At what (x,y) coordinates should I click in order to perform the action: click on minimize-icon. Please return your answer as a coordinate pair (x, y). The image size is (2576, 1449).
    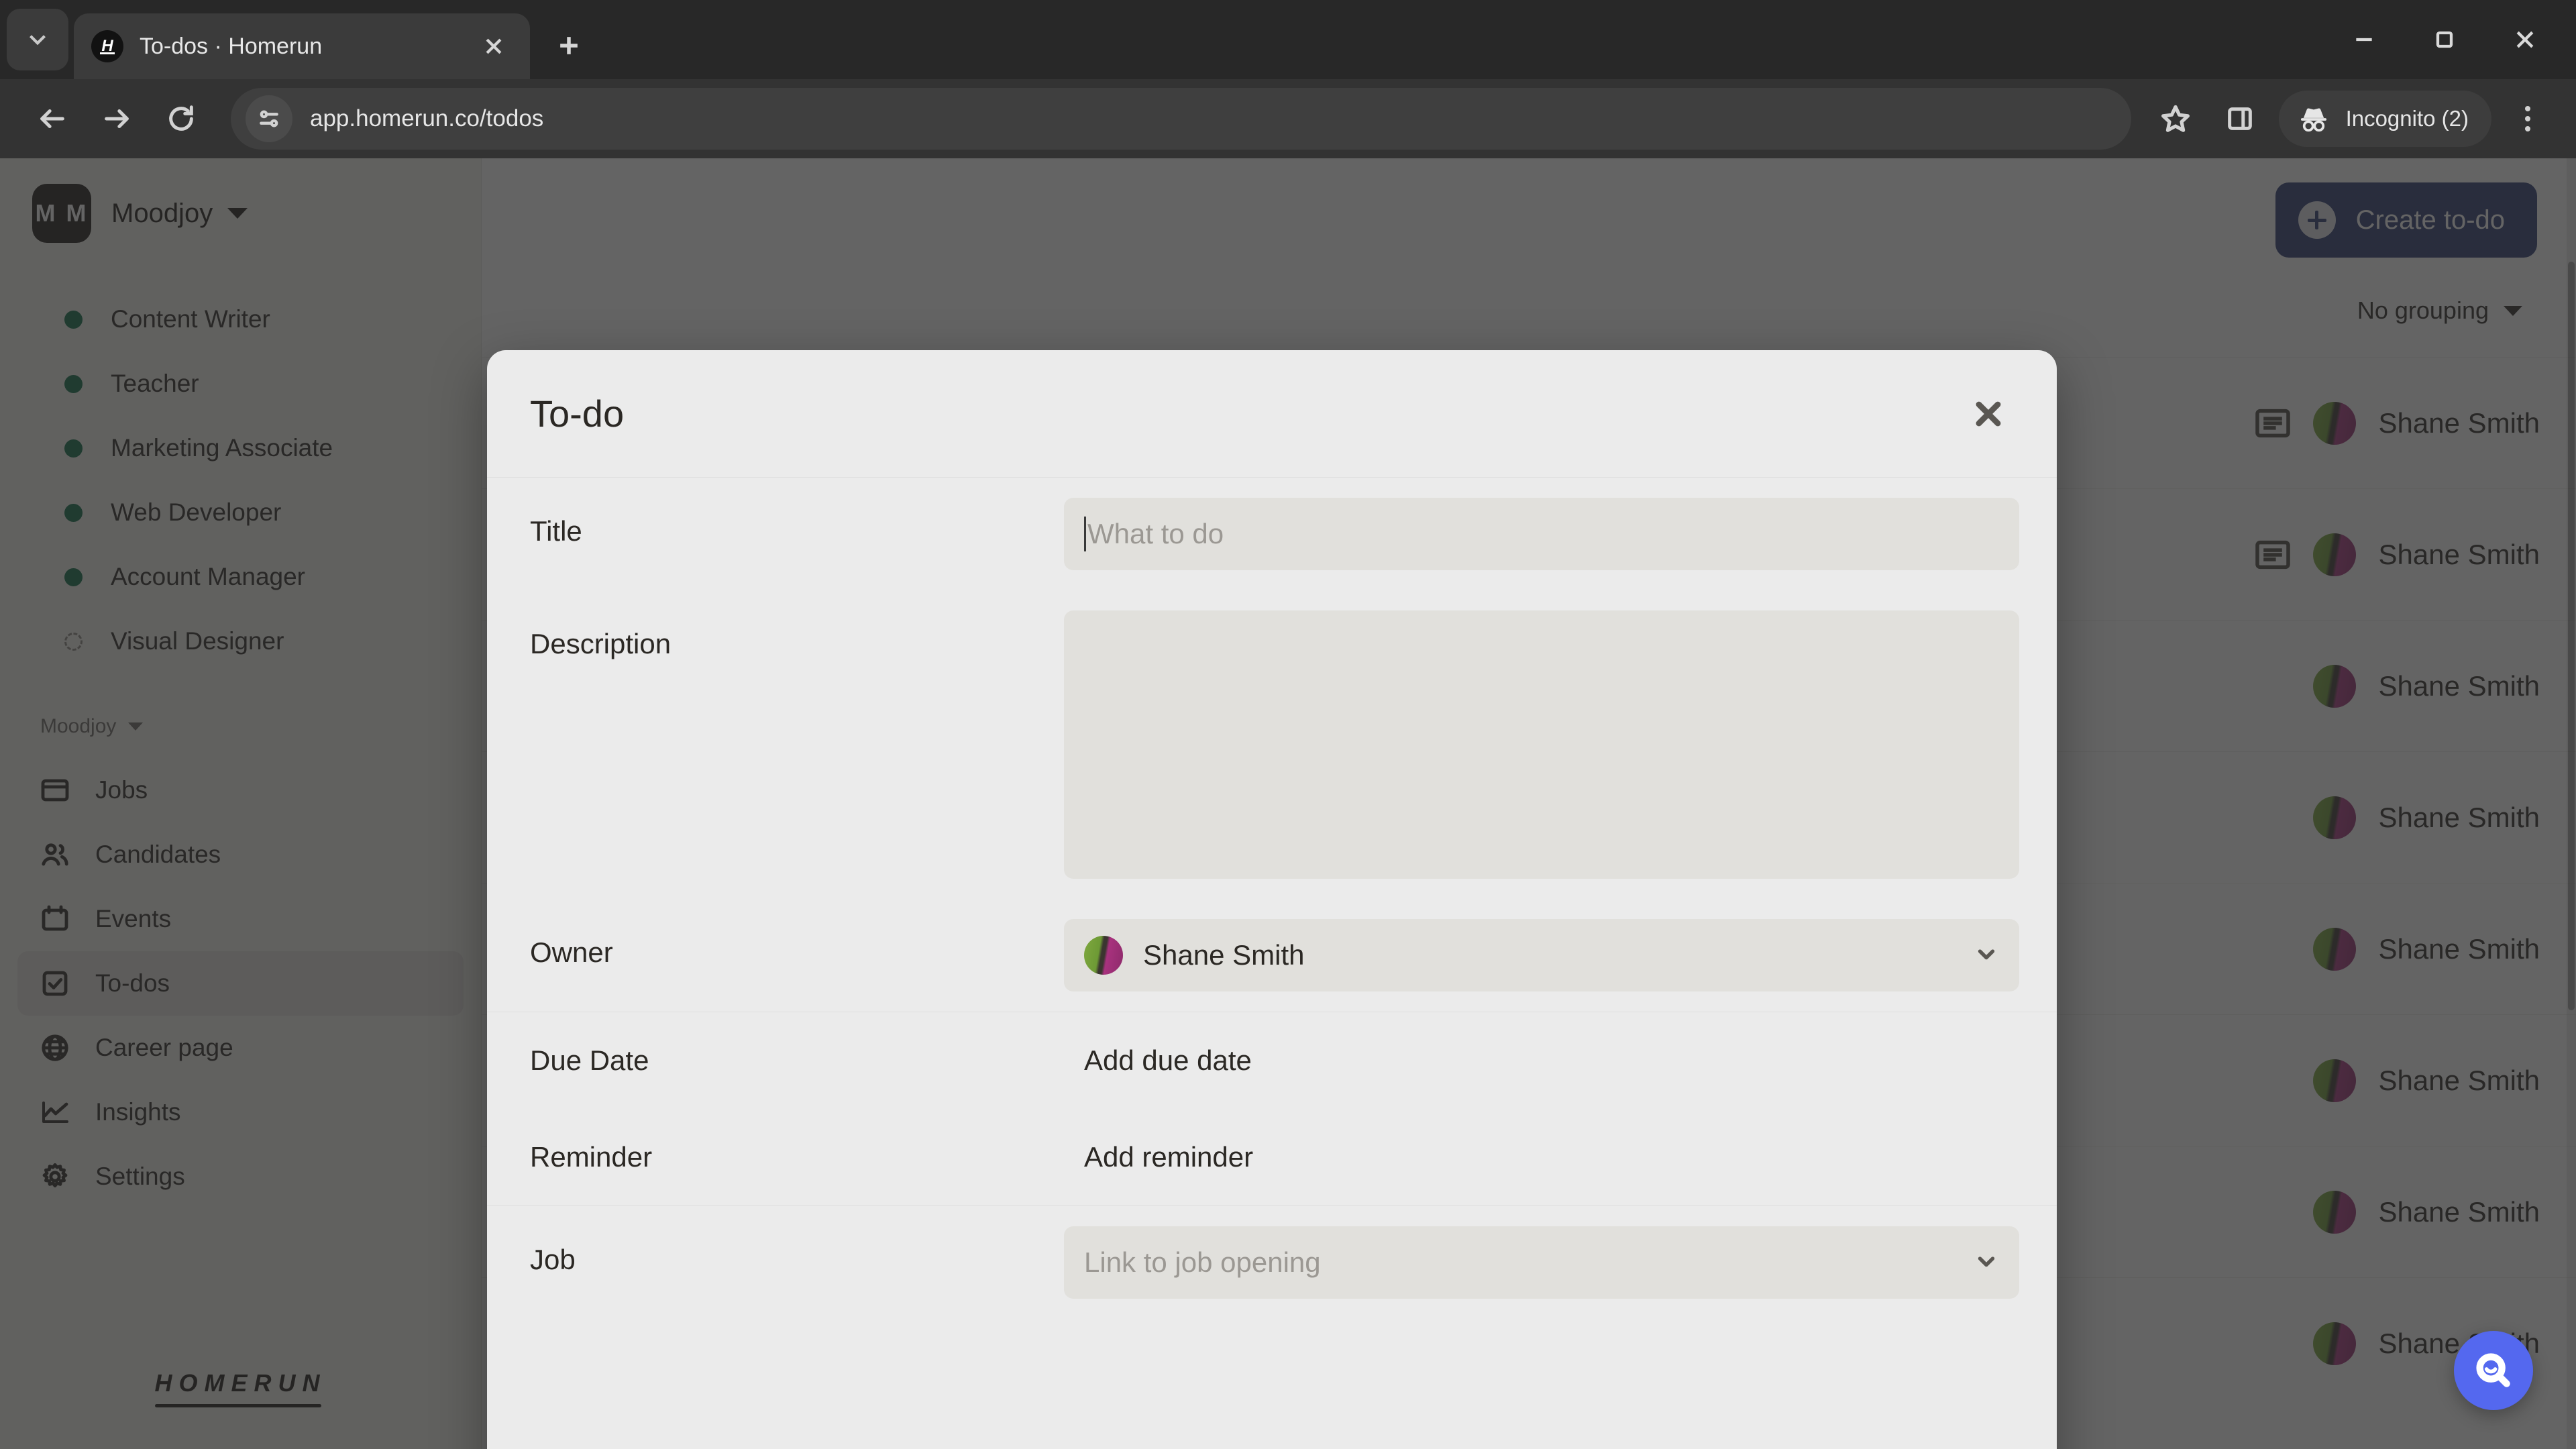
    Looking at the image, I should click on (2364, 39).